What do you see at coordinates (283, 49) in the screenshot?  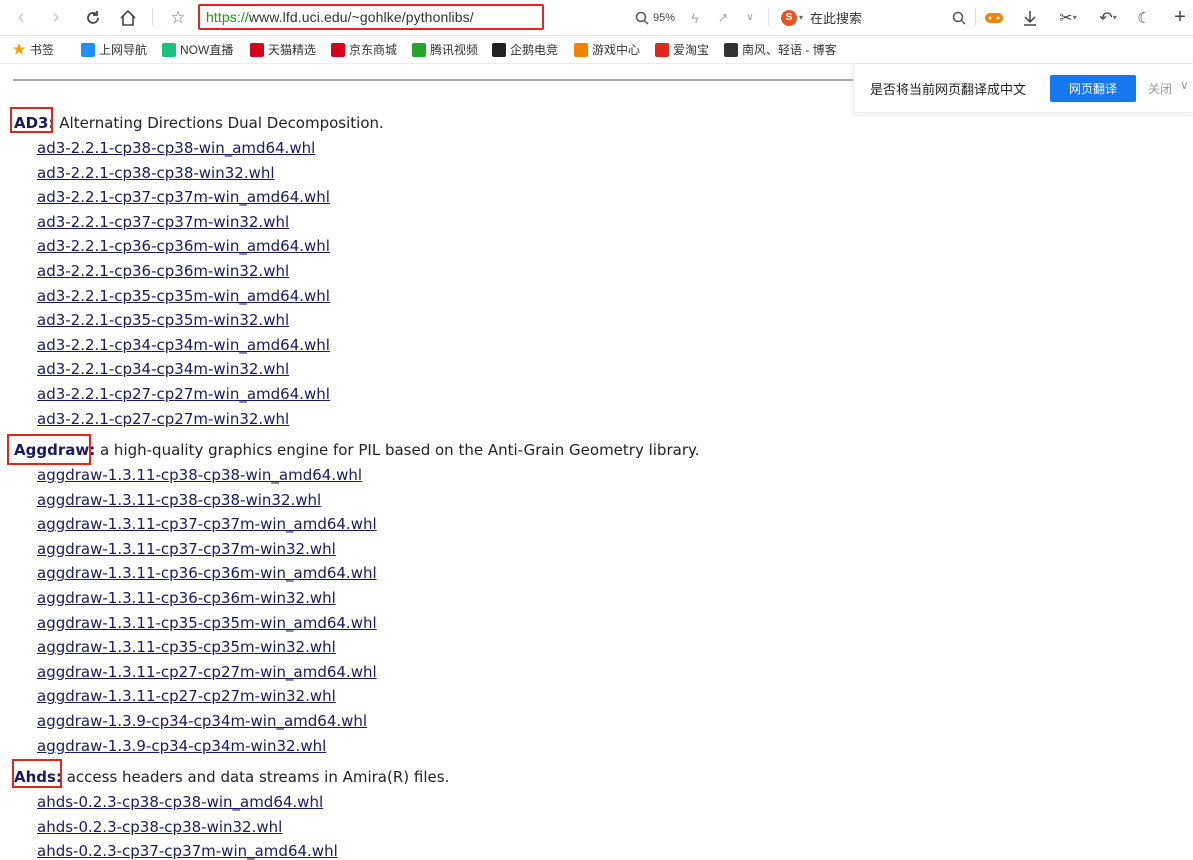 I see `bookmark-item: 天猫精选` at bounding box center [283, 49].